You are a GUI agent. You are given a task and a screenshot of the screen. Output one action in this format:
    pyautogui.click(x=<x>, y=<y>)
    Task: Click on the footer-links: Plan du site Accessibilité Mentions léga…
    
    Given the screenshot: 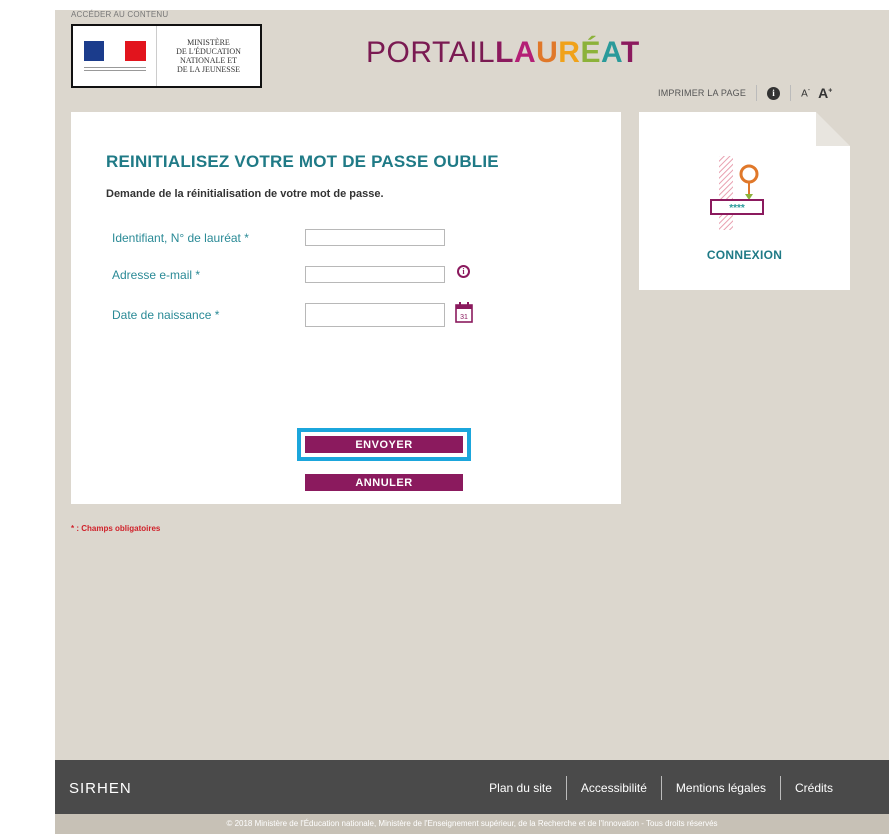 What is the action you would take?
    pyautogui.click(x=661, y=788)
    